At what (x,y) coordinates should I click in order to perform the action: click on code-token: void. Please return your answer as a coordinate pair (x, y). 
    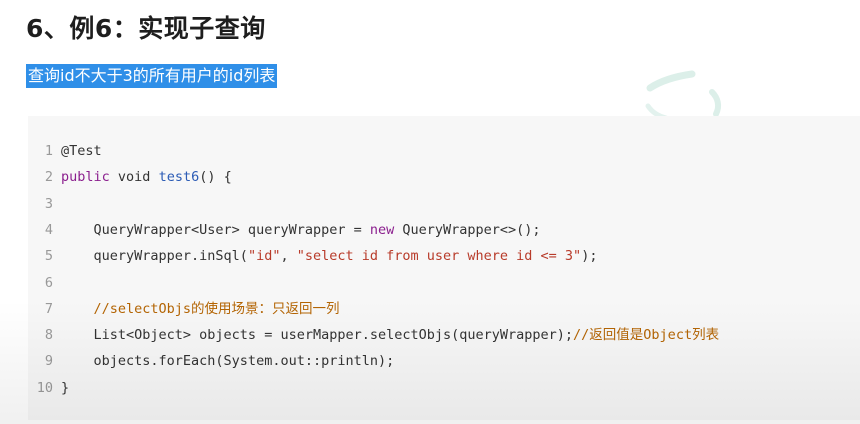
    Looking at the image, I should click on (134, 177).